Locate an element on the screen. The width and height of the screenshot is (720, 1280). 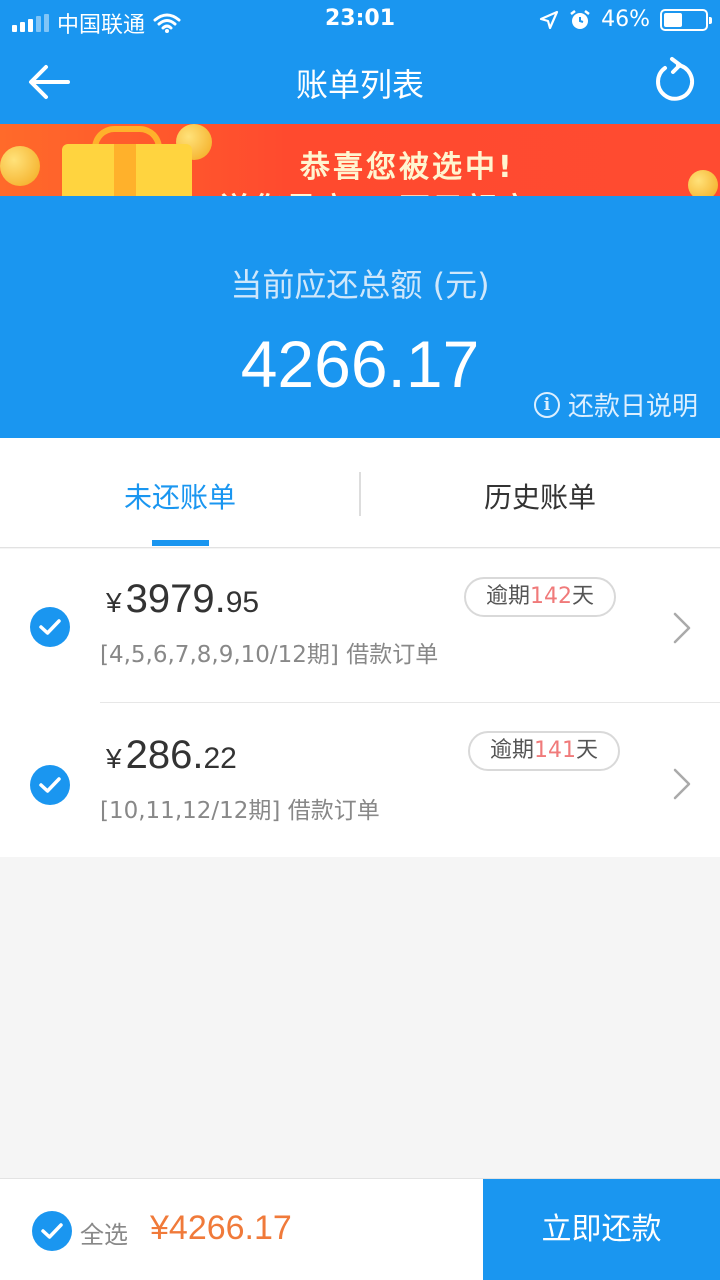
nav-bar: 账单列表 is located at coordinates (360, 82).